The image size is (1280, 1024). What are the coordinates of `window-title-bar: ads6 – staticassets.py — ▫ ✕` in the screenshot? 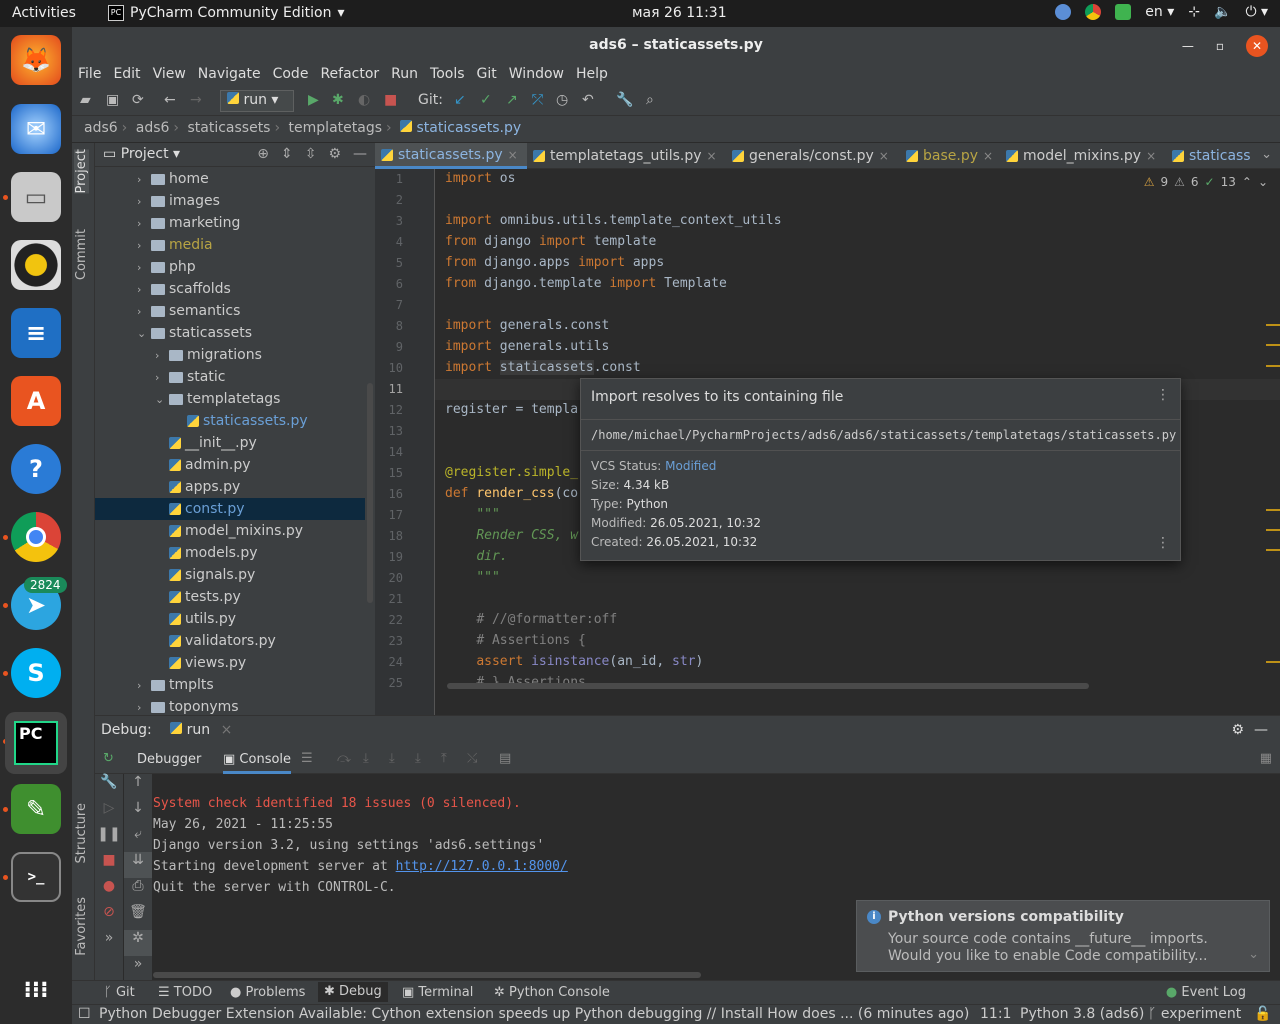 It's located at (676, 45).